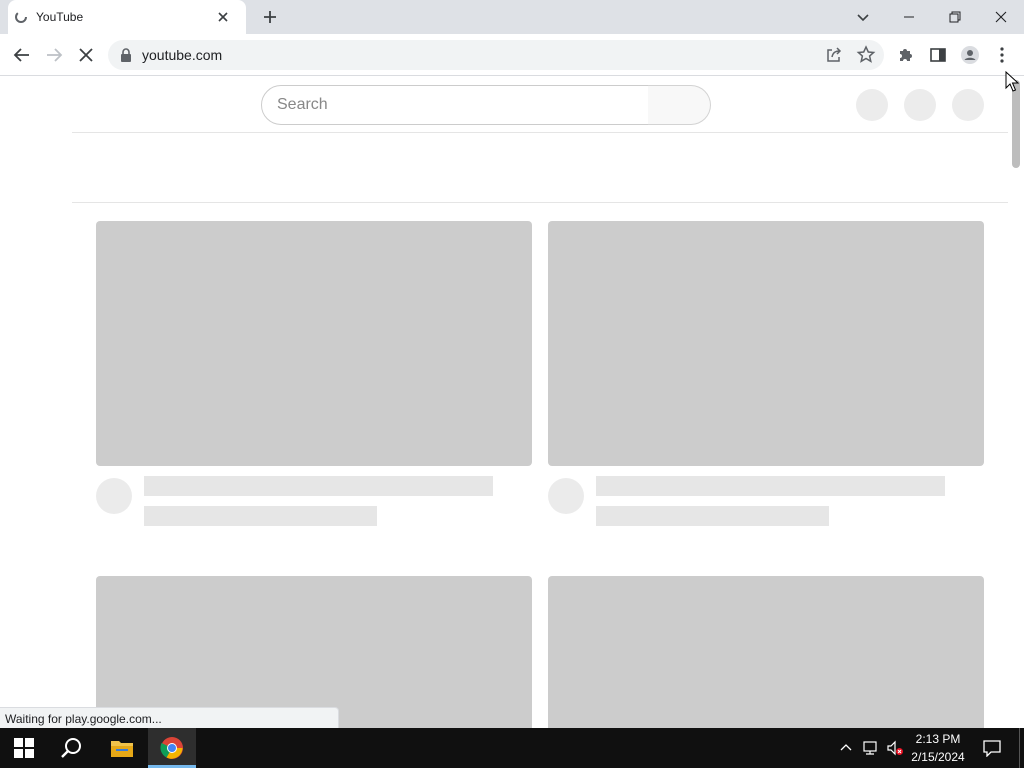 This screenshot has width=1024, height=768. I want to click on side-panel-icon, so click(938, 55).